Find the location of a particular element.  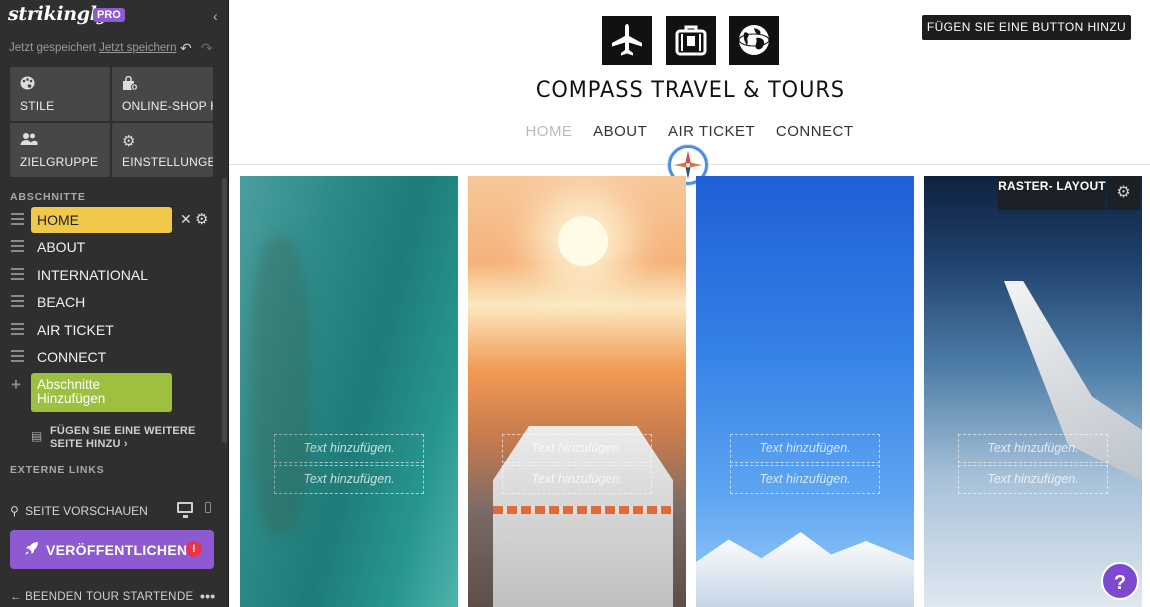

save-now-link: Jetzt speichern is located at coordinates (137, 48).